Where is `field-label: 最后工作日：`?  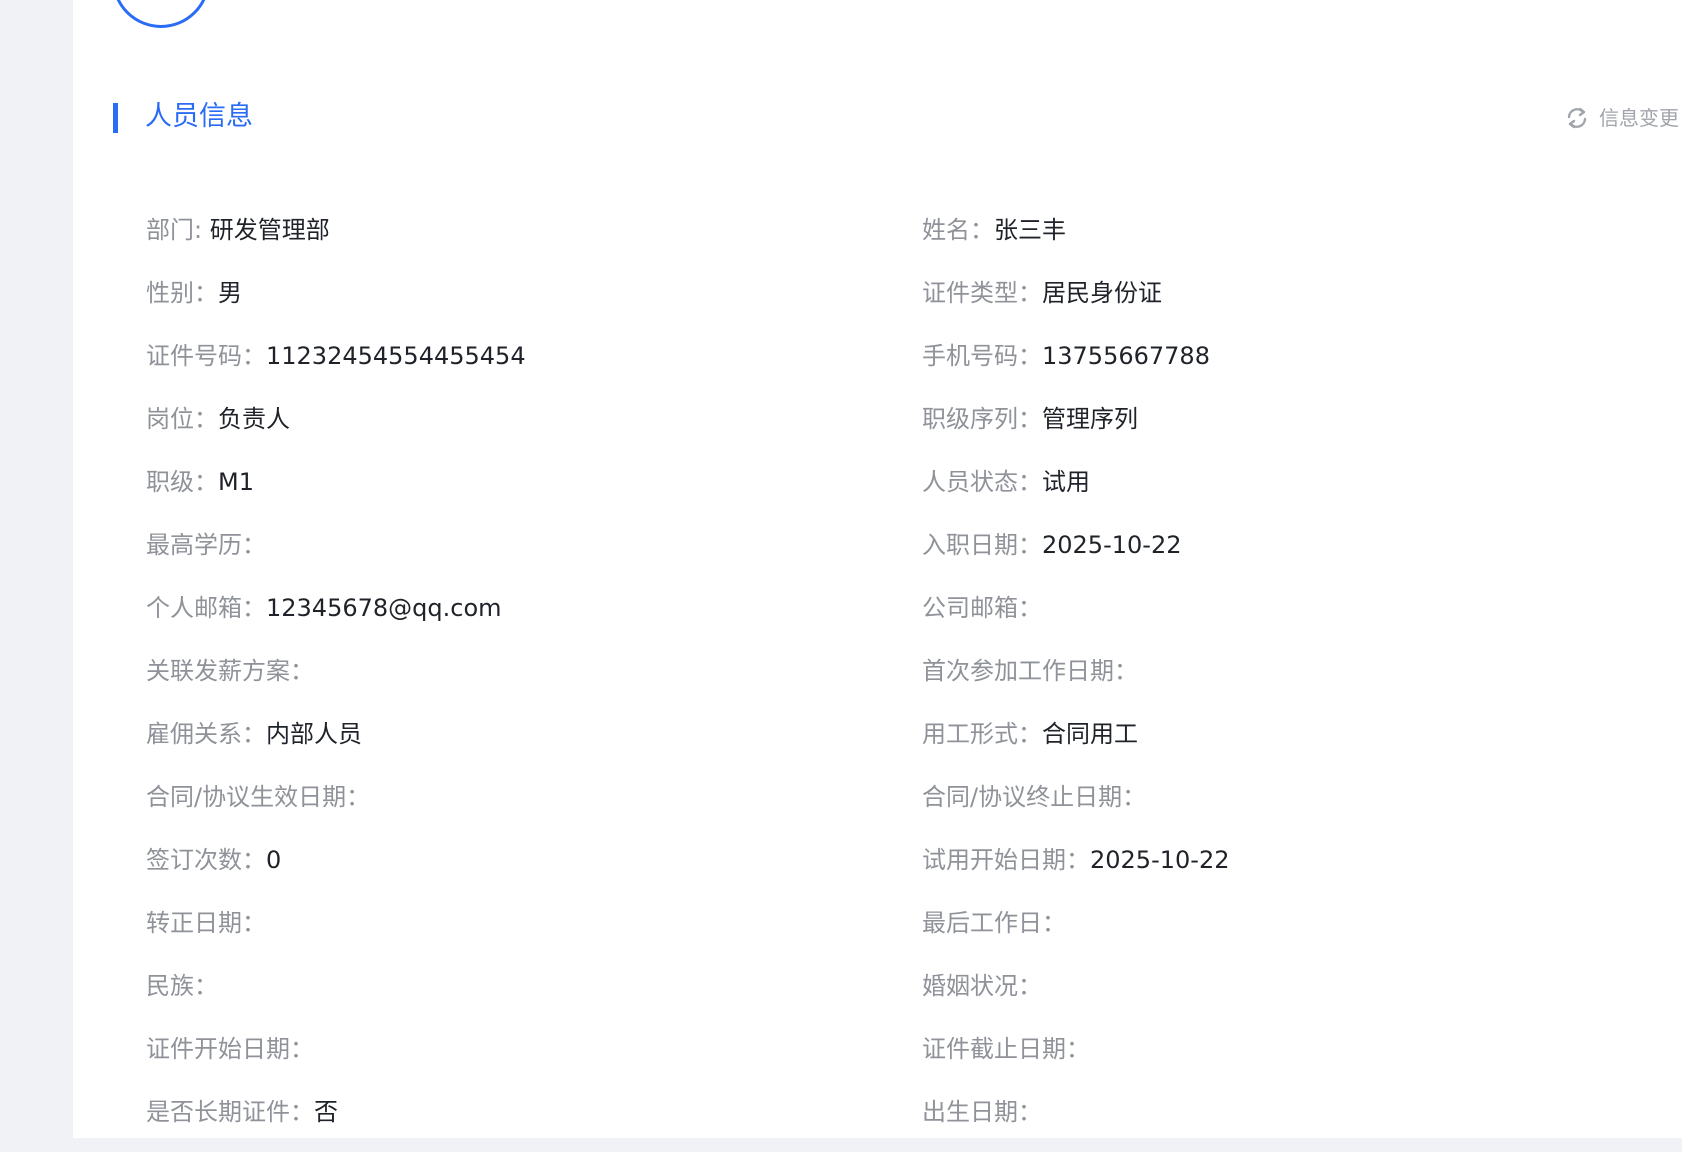 field-label: 最后工作日： is located at coordinates (994, 923).